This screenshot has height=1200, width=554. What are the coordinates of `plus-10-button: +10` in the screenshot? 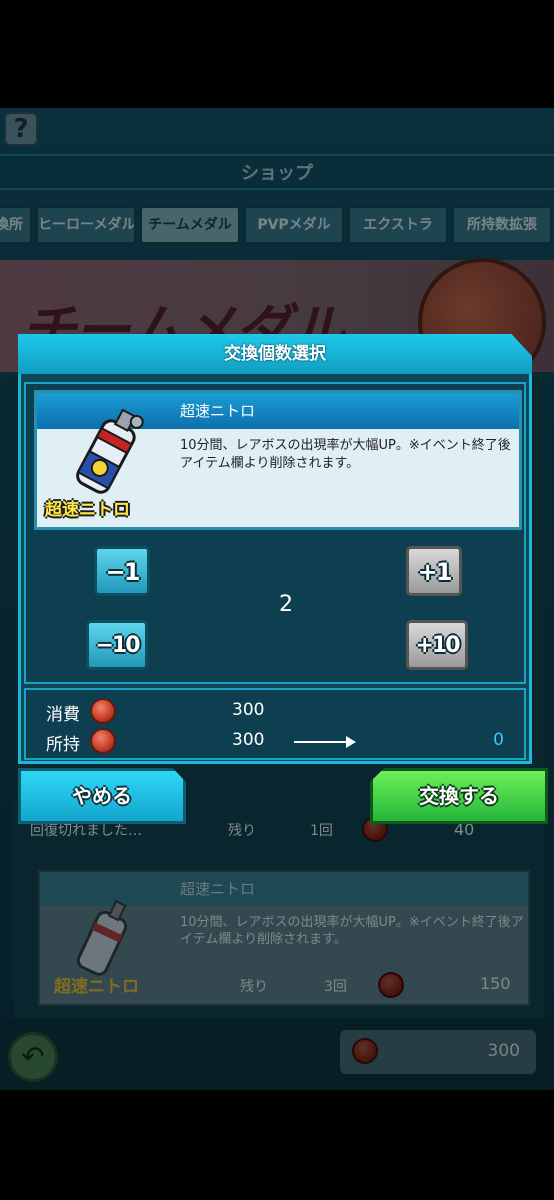 It's located at (437, 645).